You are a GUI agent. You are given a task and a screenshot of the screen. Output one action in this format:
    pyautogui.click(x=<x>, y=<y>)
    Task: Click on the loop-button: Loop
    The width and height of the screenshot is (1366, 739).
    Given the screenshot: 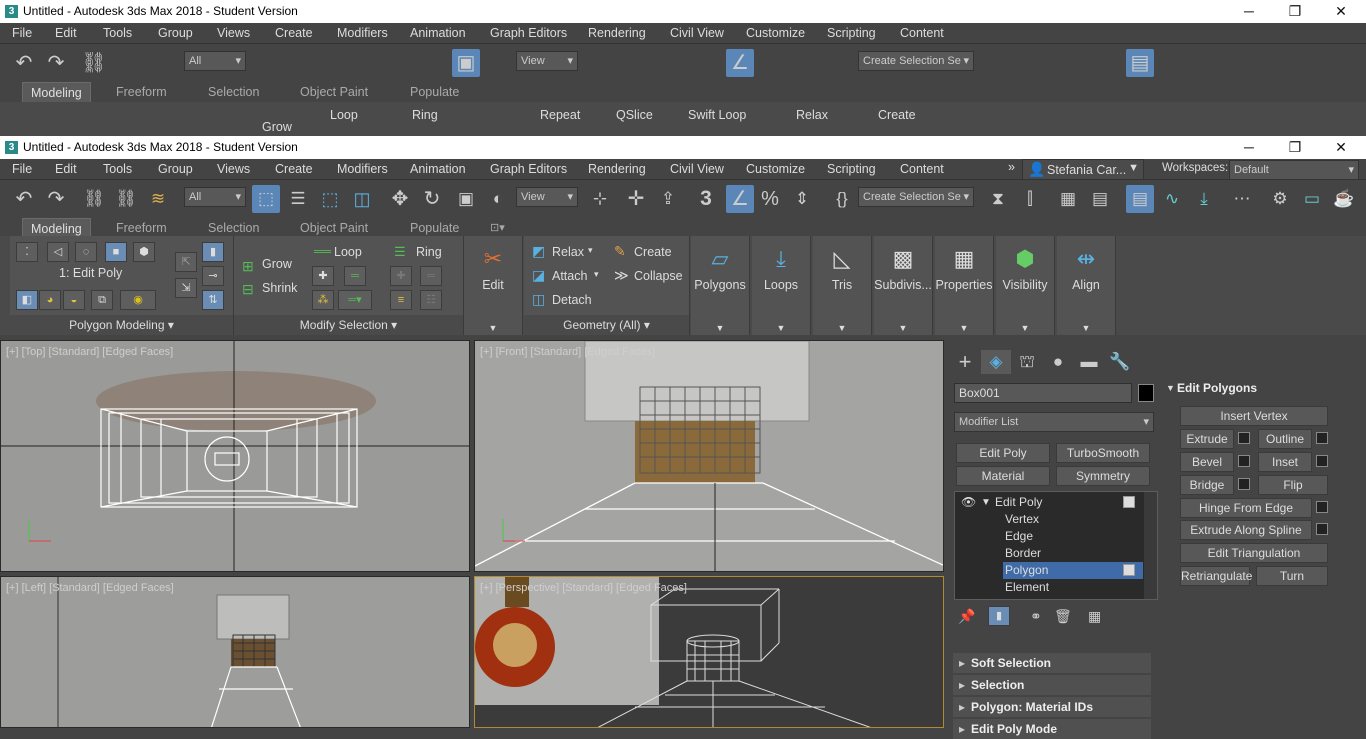 What is the action you would take?
    pyautogui.click(x=348, y=252)
    